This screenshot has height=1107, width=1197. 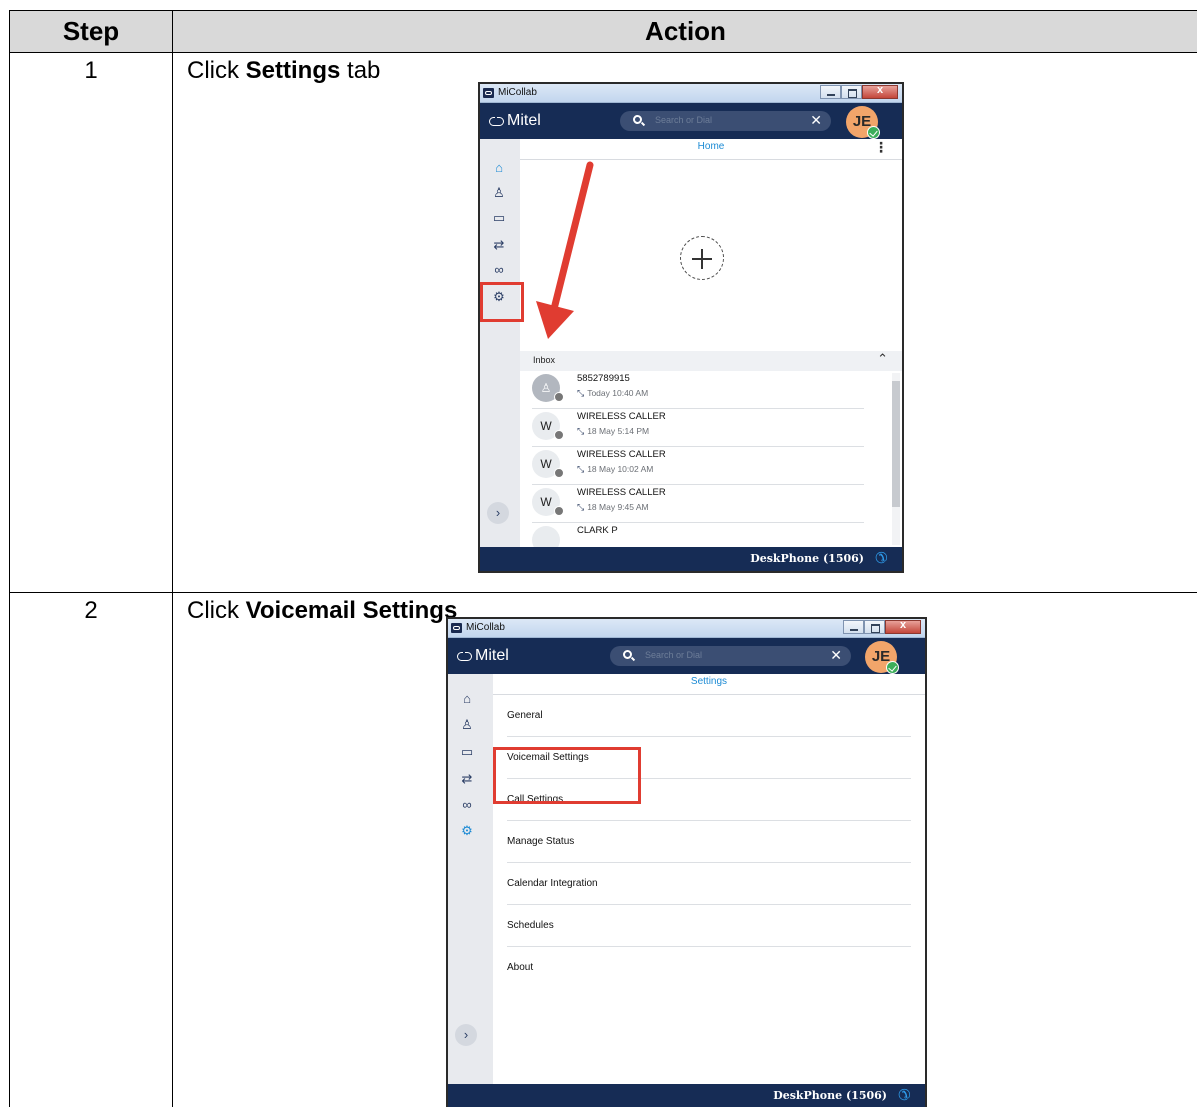 I want to click on settings-item-calendar: Calendar Integration, so click(x=709, y=884).